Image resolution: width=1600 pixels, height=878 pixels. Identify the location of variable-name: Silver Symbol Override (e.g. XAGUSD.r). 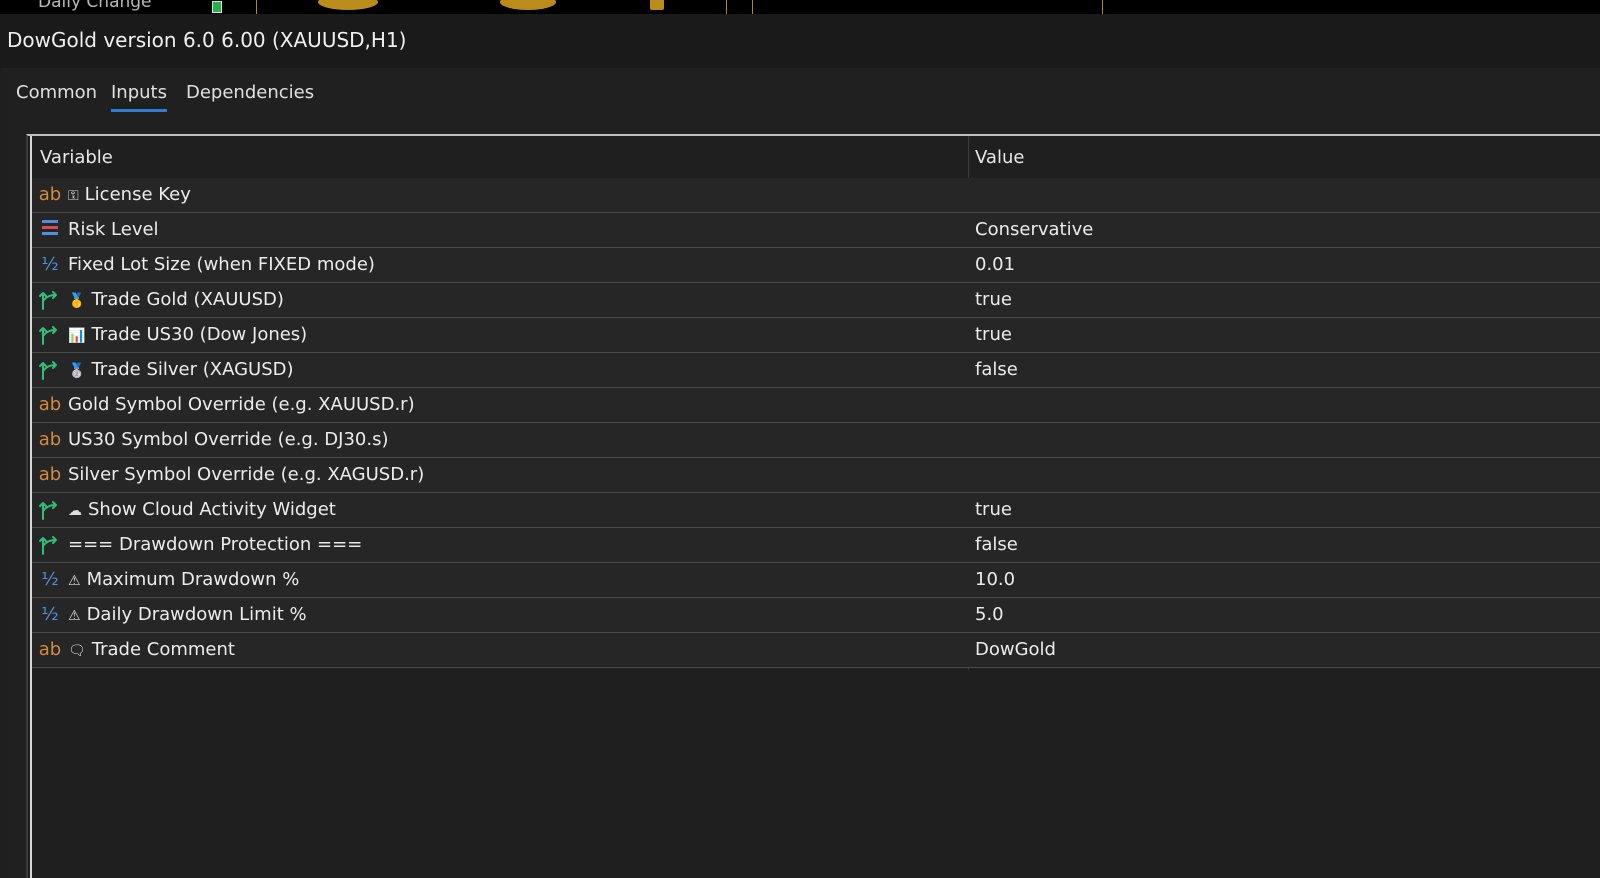
(246, 474).